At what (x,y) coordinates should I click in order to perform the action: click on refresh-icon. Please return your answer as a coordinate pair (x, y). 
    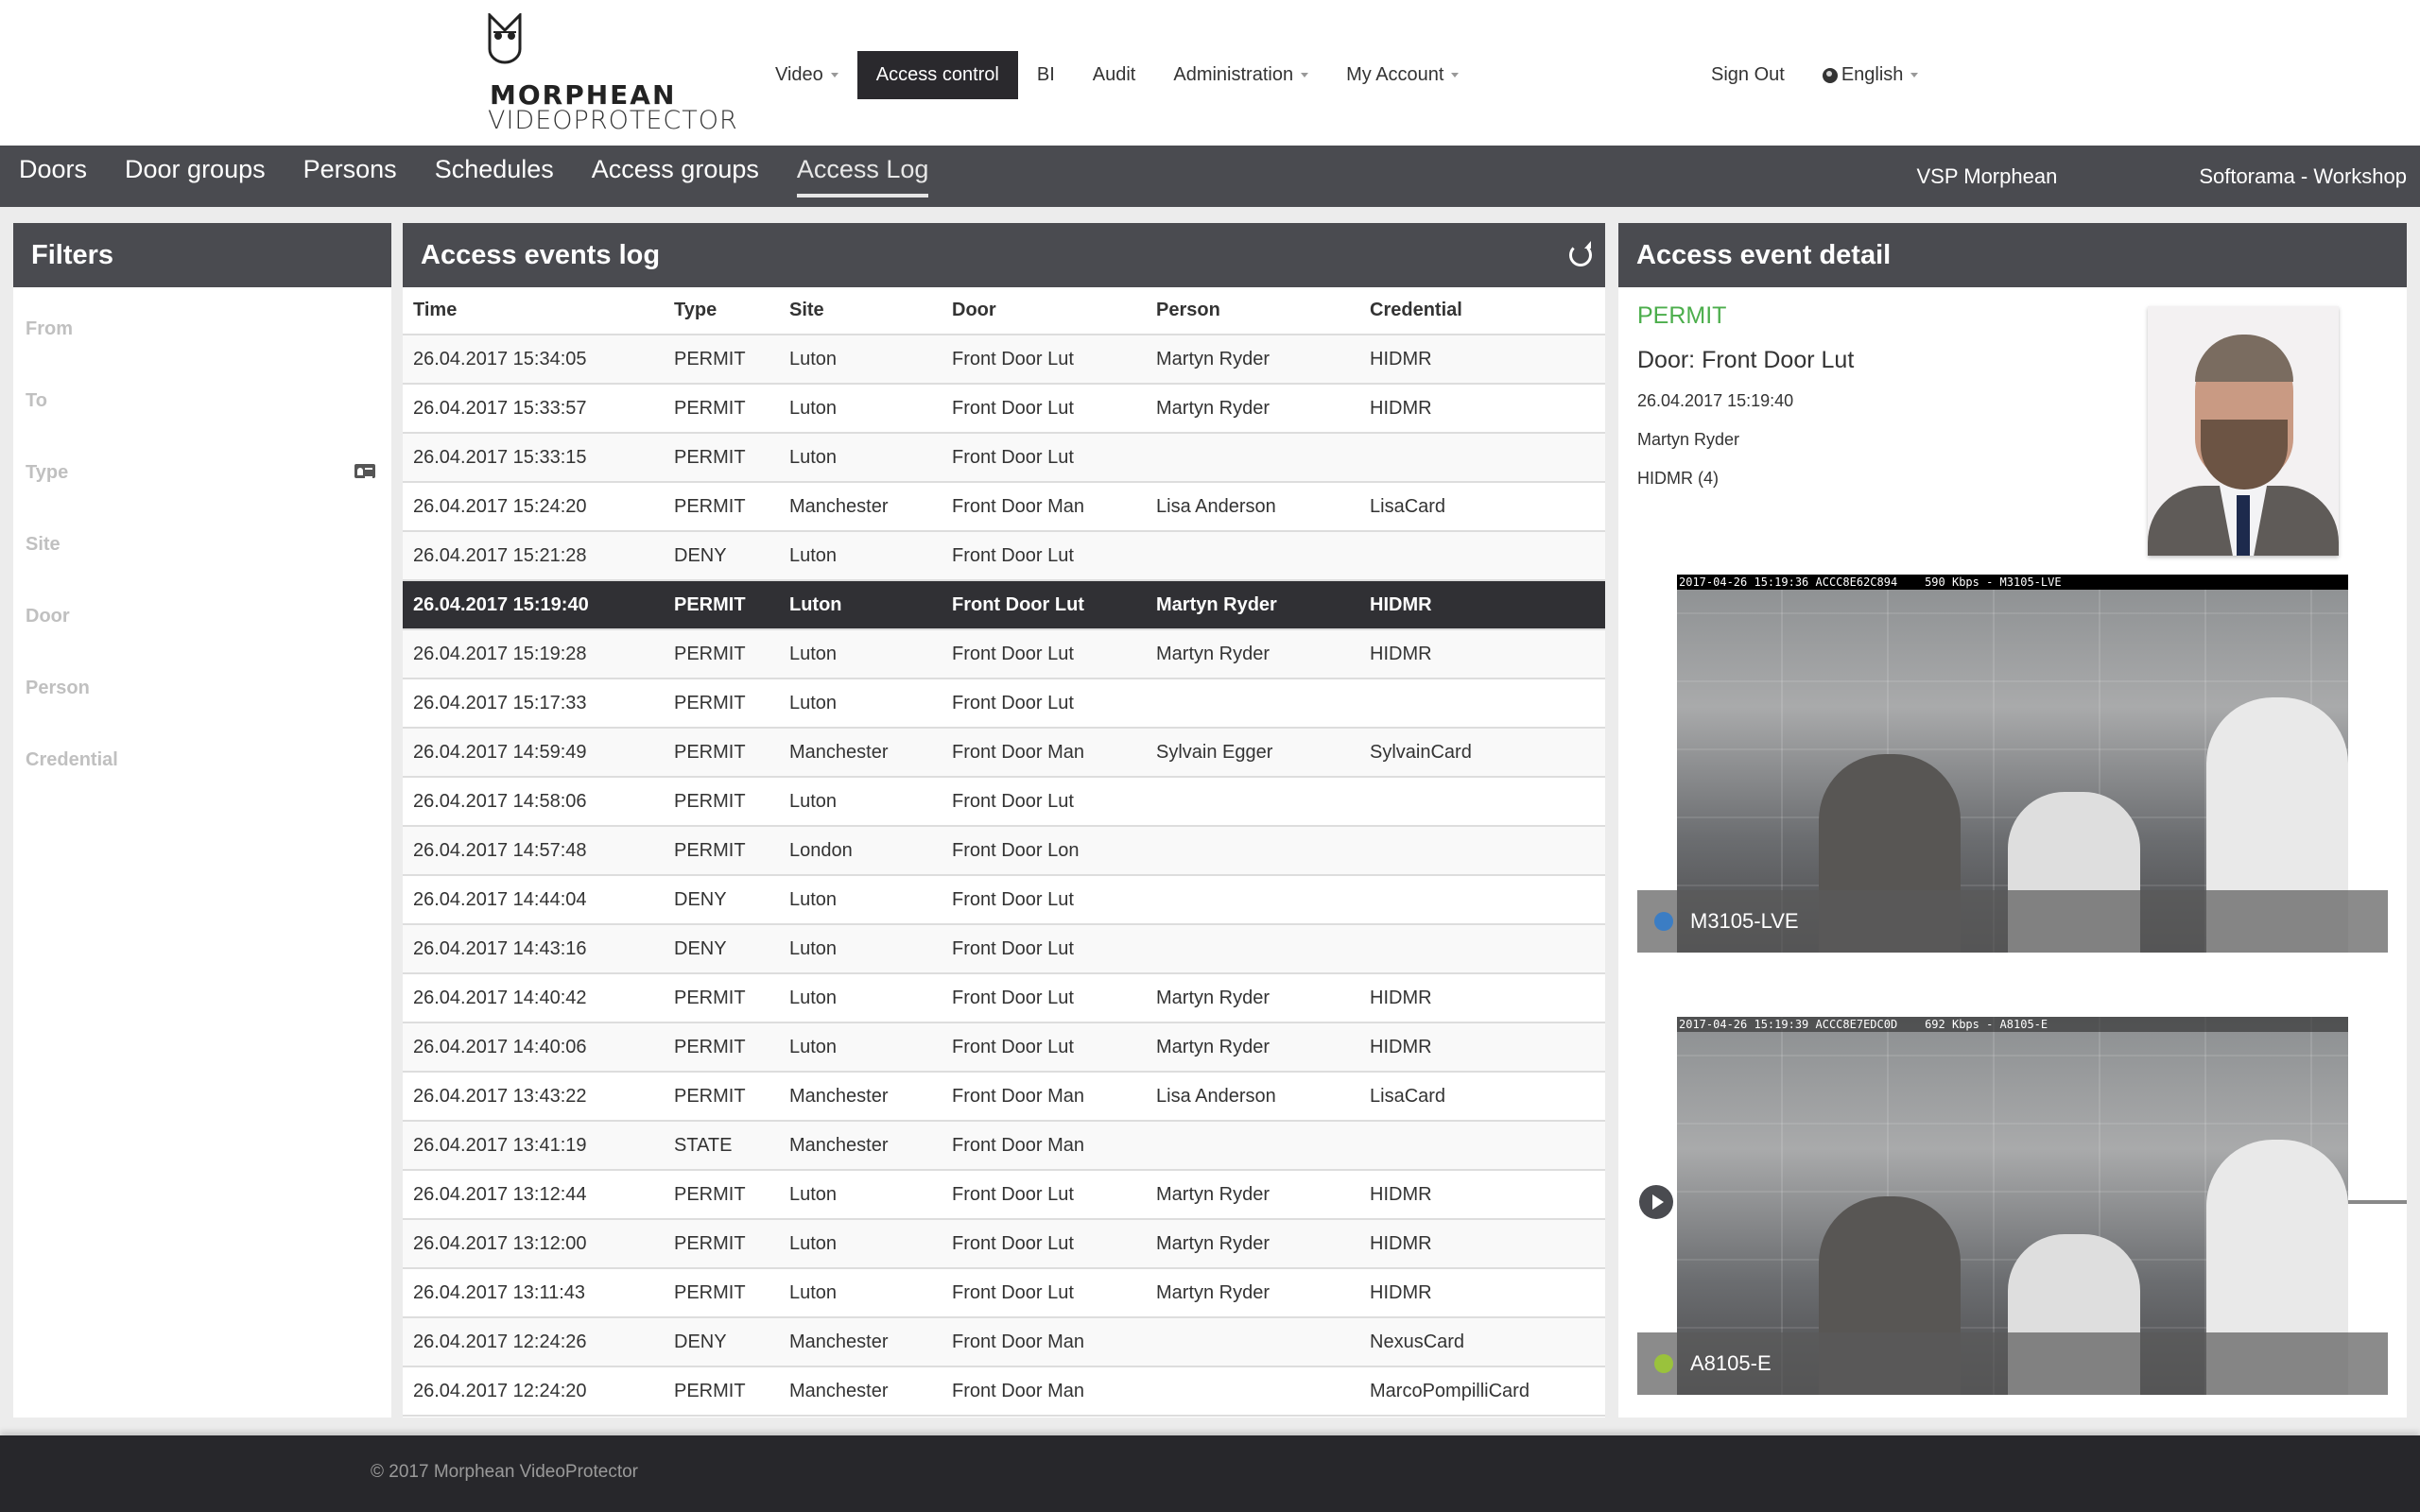
    Looking at the image, I should click on (1580, 253).